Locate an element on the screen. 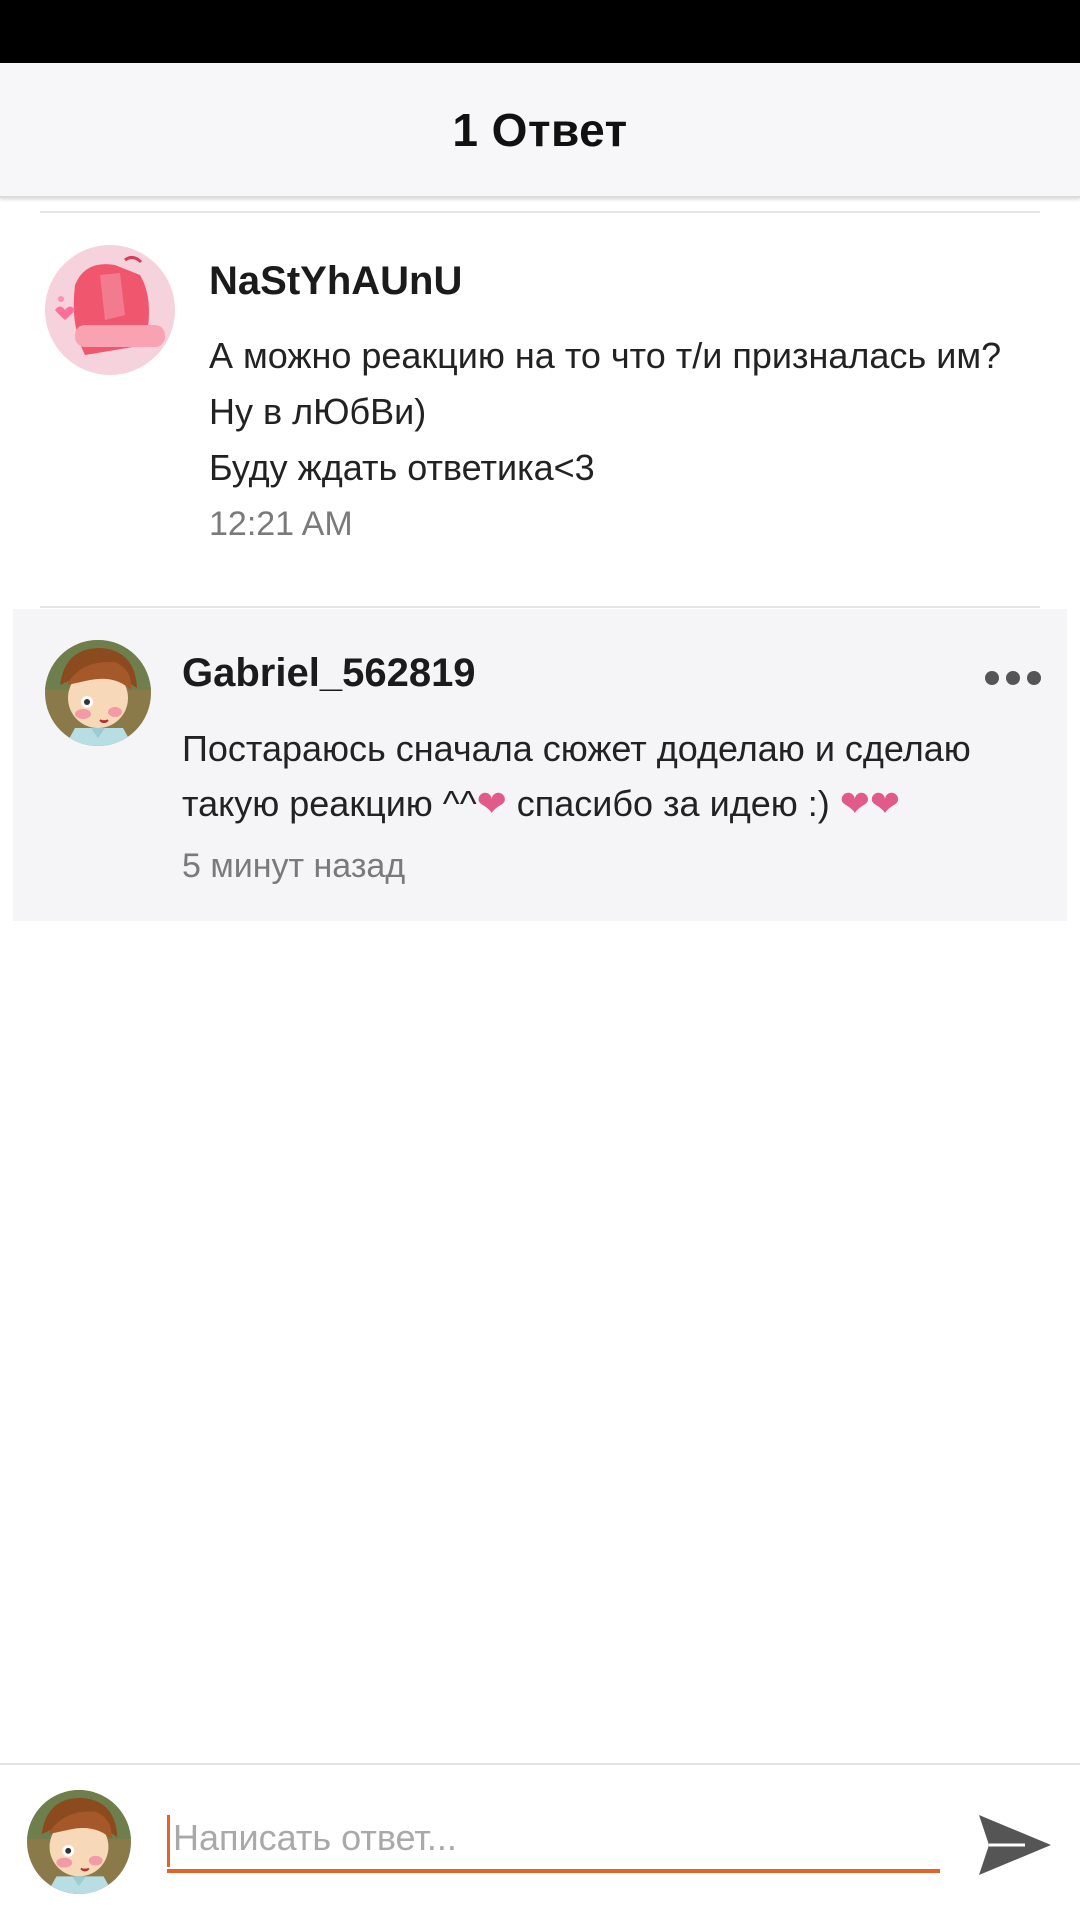 The width and height of the screenshot is (1080, 1920). avatar-current-user is located at coordinates (79, 1842).